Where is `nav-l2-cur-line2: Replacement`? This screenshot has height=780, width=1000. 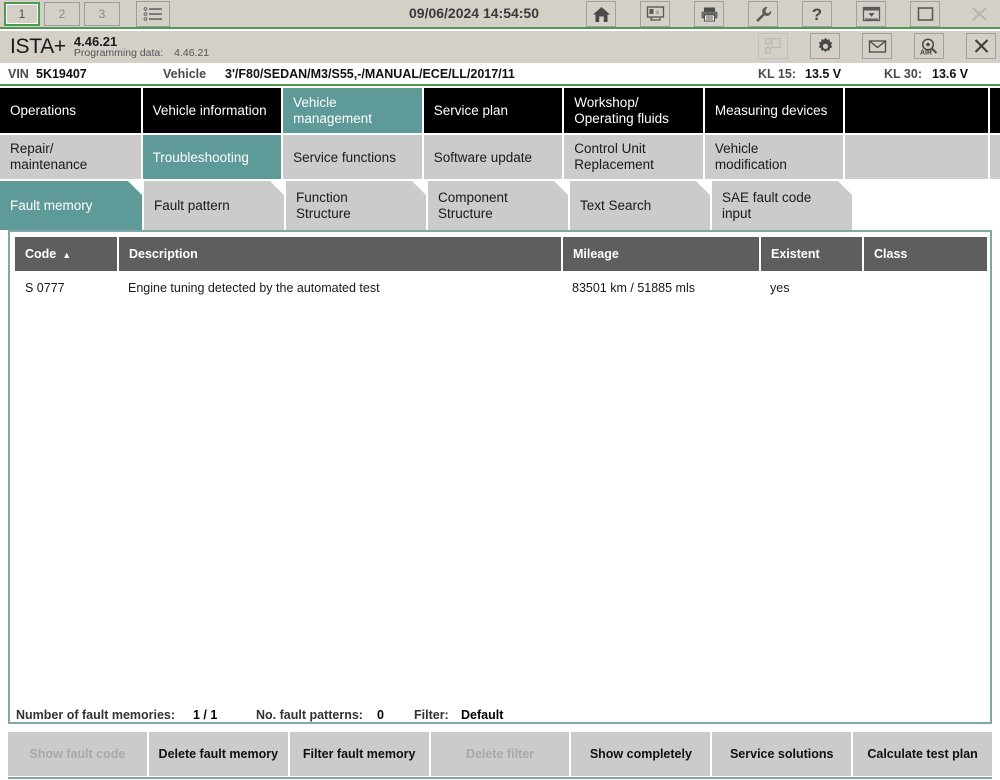 nav-l2-cur-line2: Replacement is located at coordinates (614, 164).